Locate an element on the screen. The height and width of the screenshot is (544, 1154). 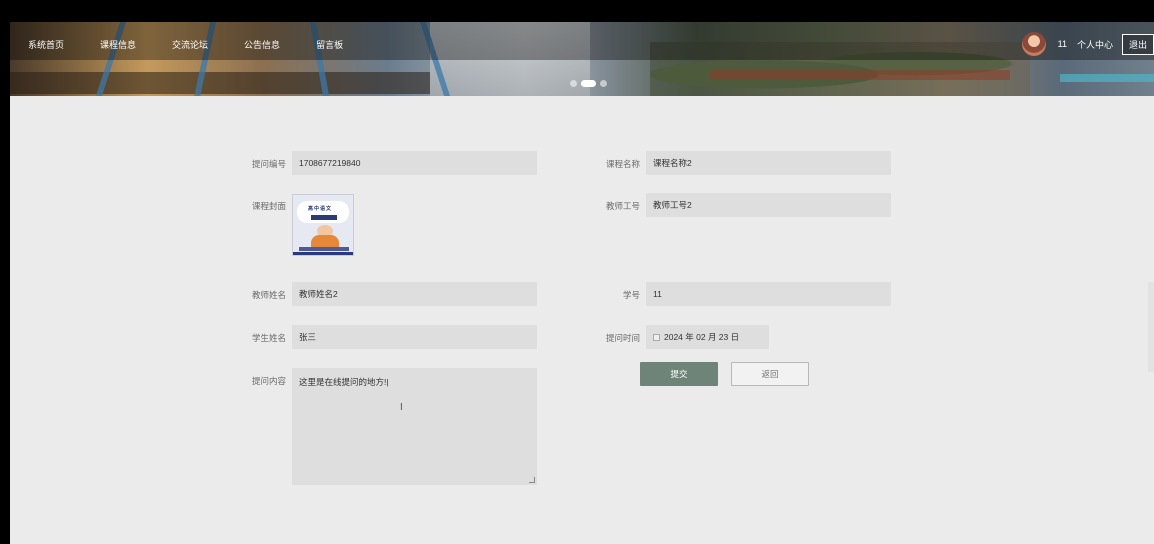
cover-desk is located at coordinates (324, 249).